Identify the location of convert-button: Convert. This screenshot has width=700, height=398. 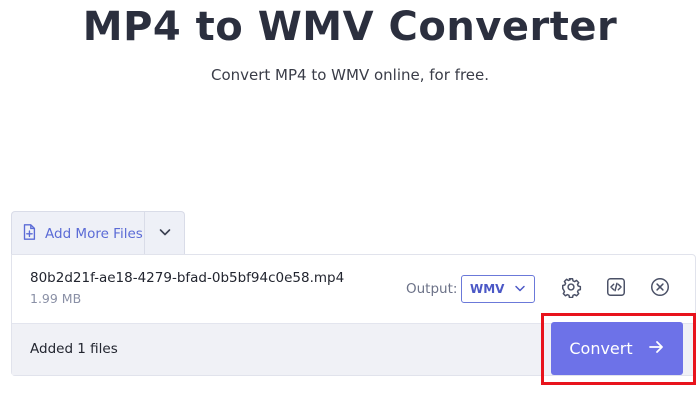
(617, 348).